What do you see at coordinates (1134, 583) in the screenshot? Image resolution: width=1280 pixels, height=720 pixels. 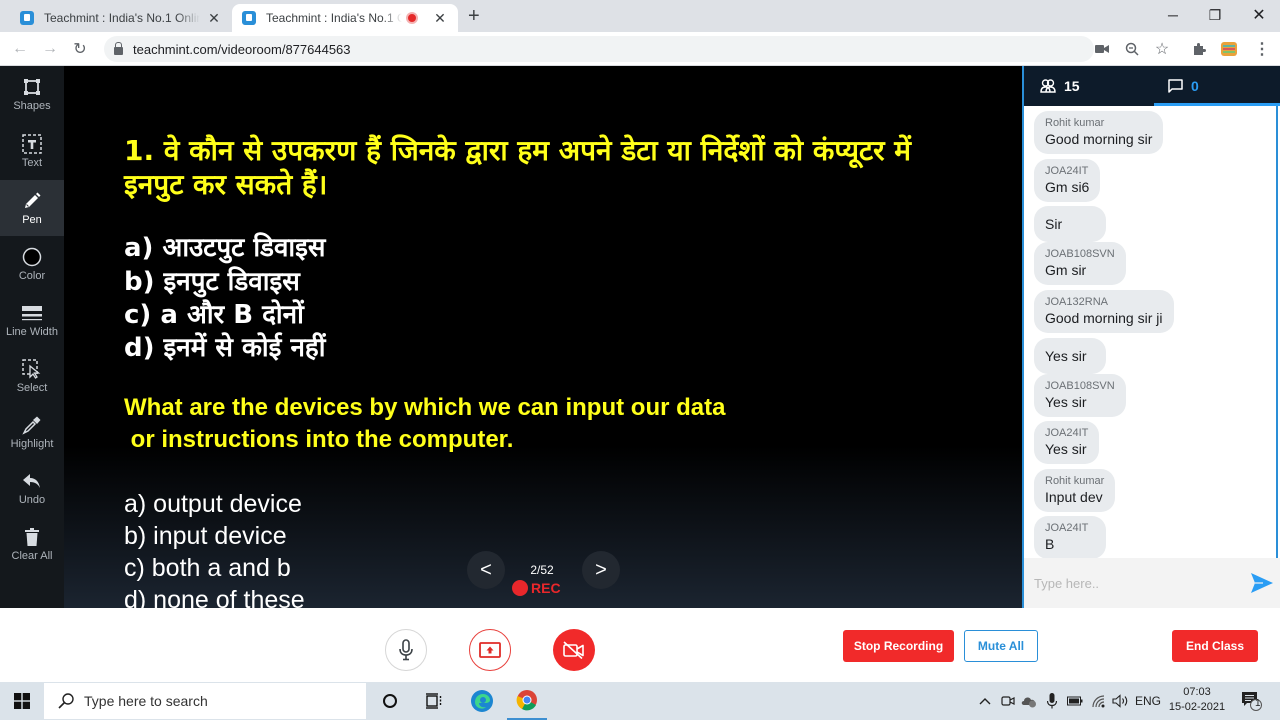 I see `chat-message-input` at bounding box center [1134, 583].